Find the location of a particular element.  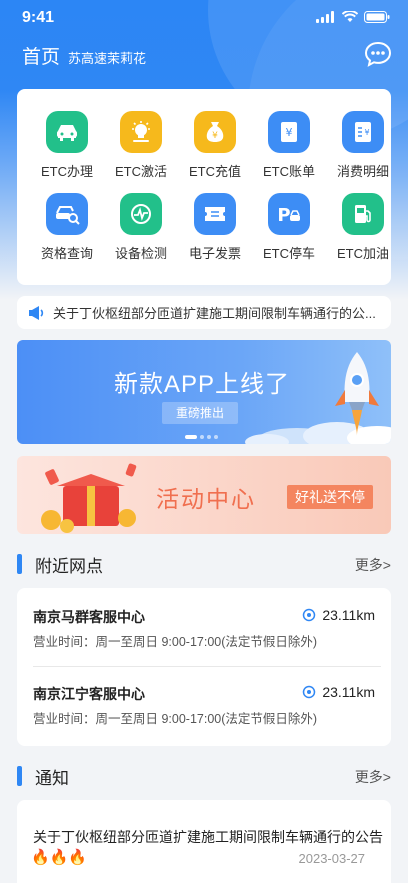

service-etc-bill: ¥ ETC账单 is located at coordinates (289, 151).